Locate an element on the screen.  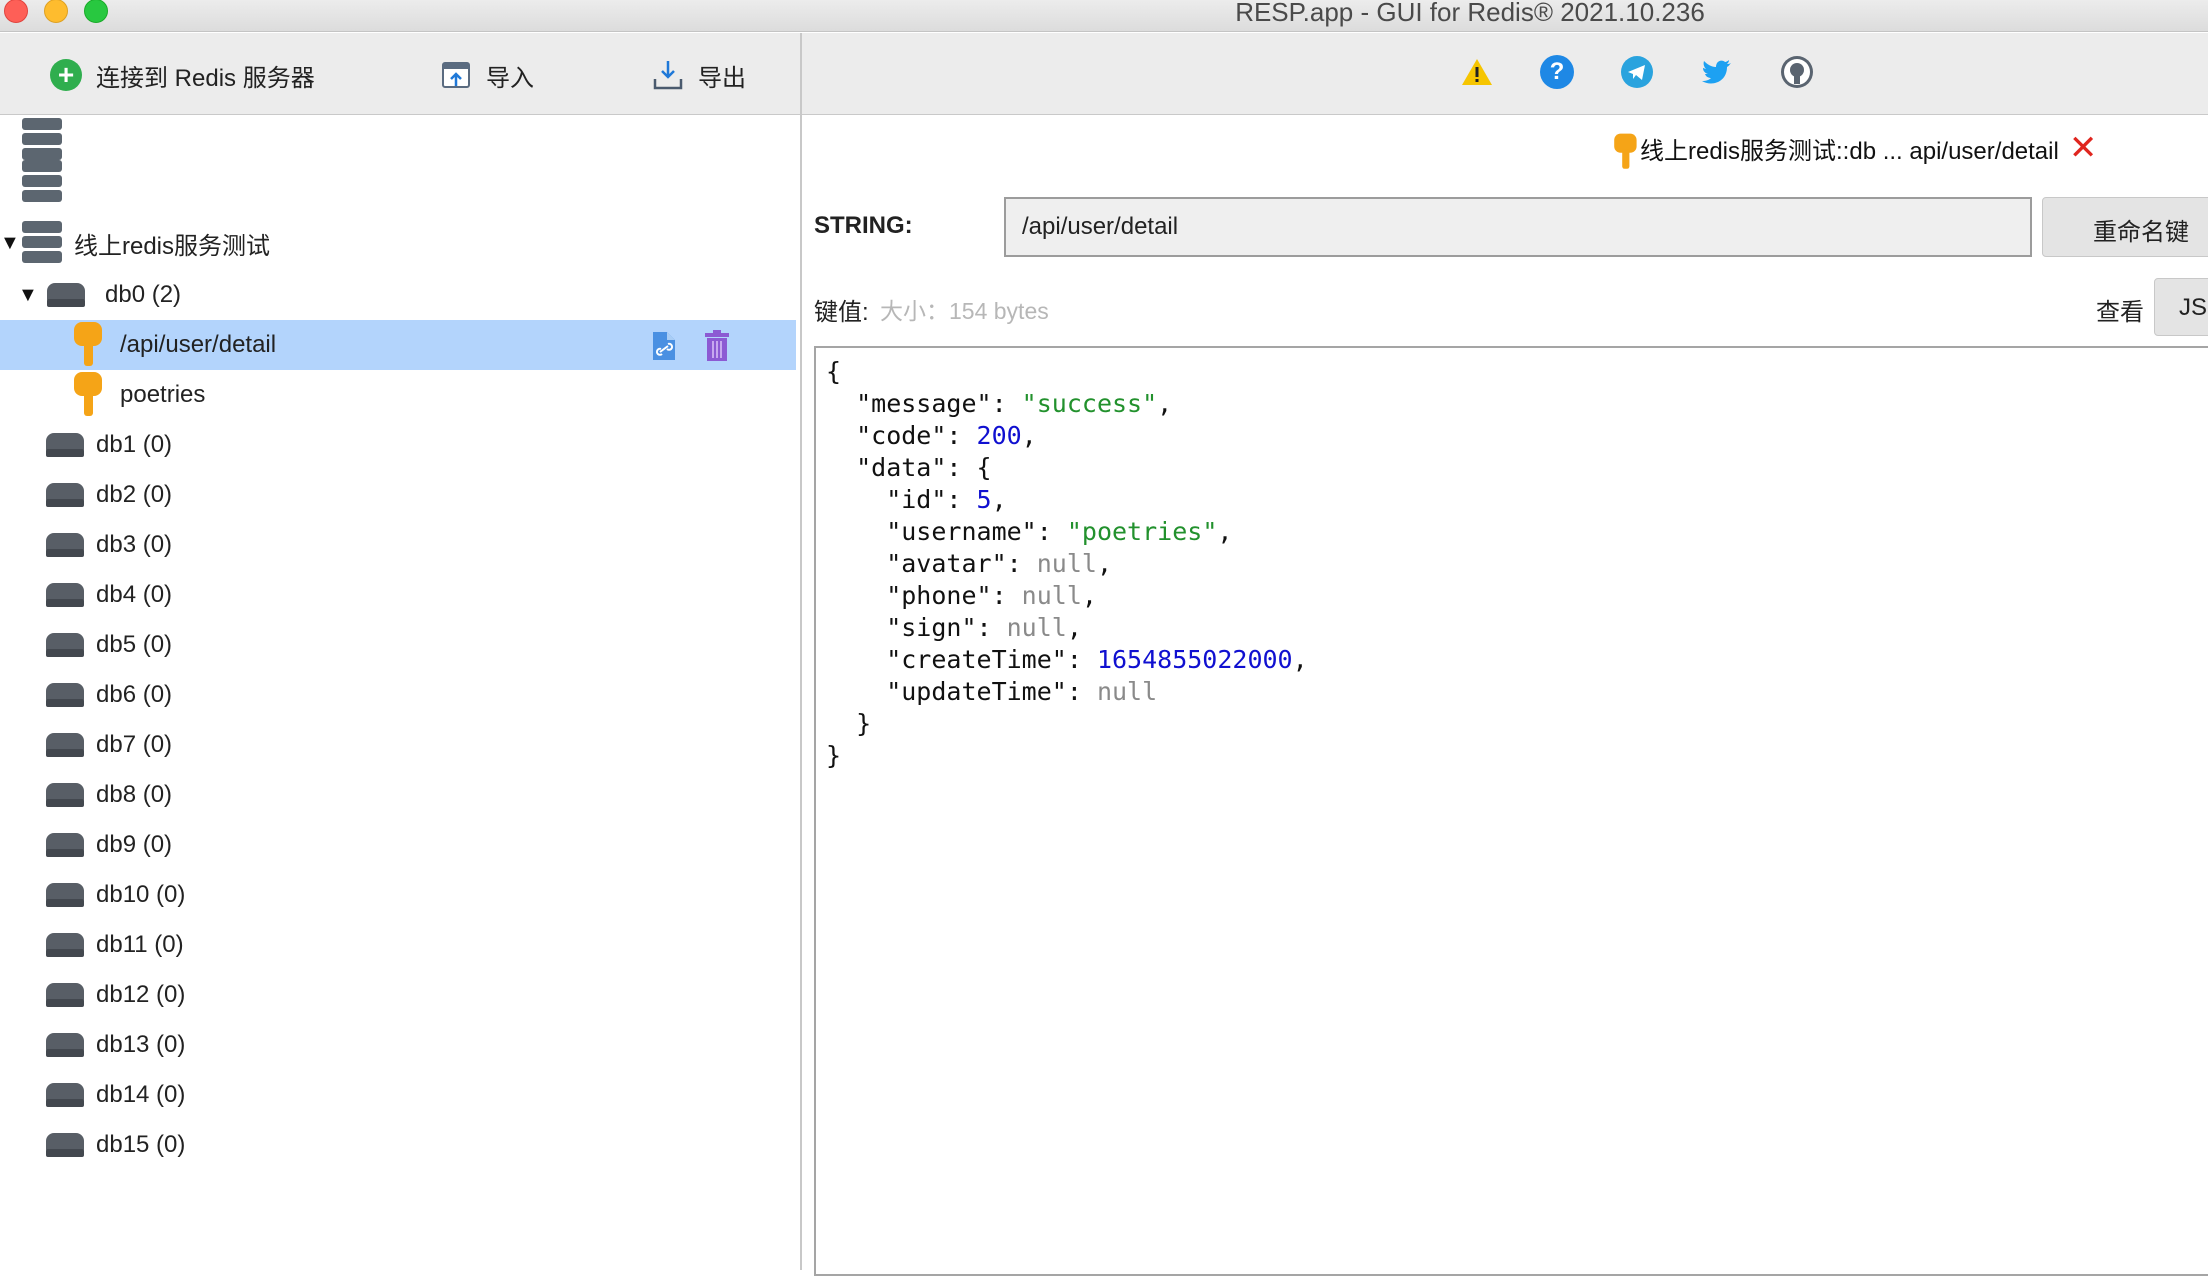
copy-key-icon is located at coordinates (664, 349).